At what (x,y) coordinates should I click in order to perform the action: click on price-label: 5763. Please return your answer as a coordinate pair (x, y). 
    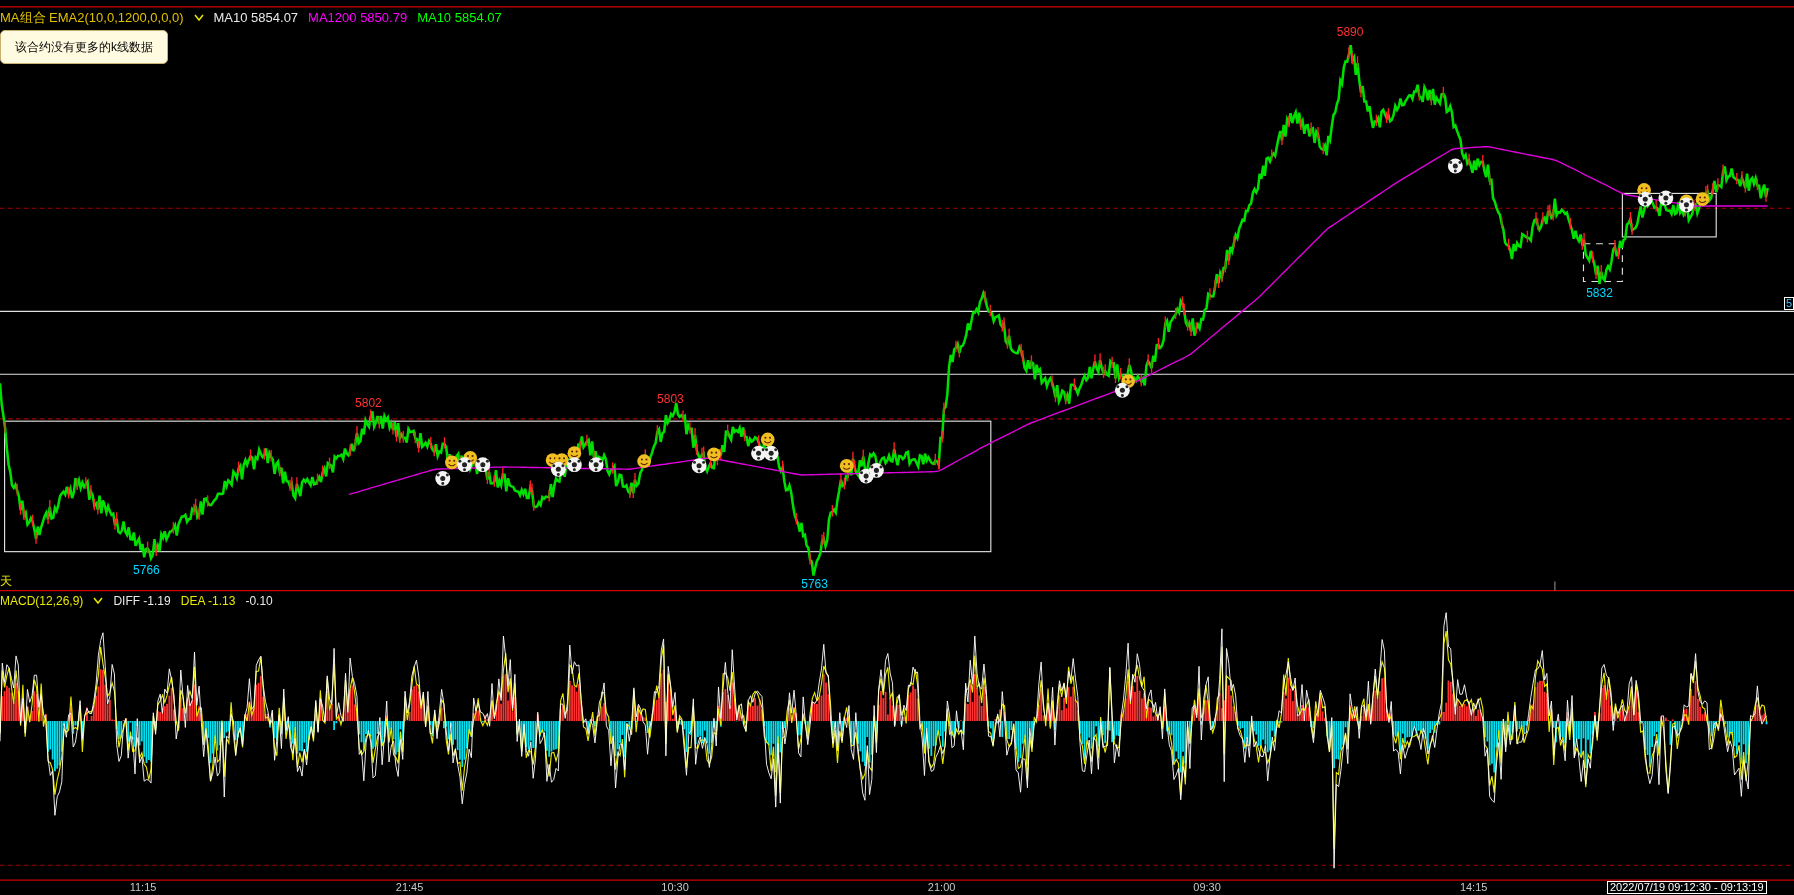
    Looking at the image, I should click on (814, 583).